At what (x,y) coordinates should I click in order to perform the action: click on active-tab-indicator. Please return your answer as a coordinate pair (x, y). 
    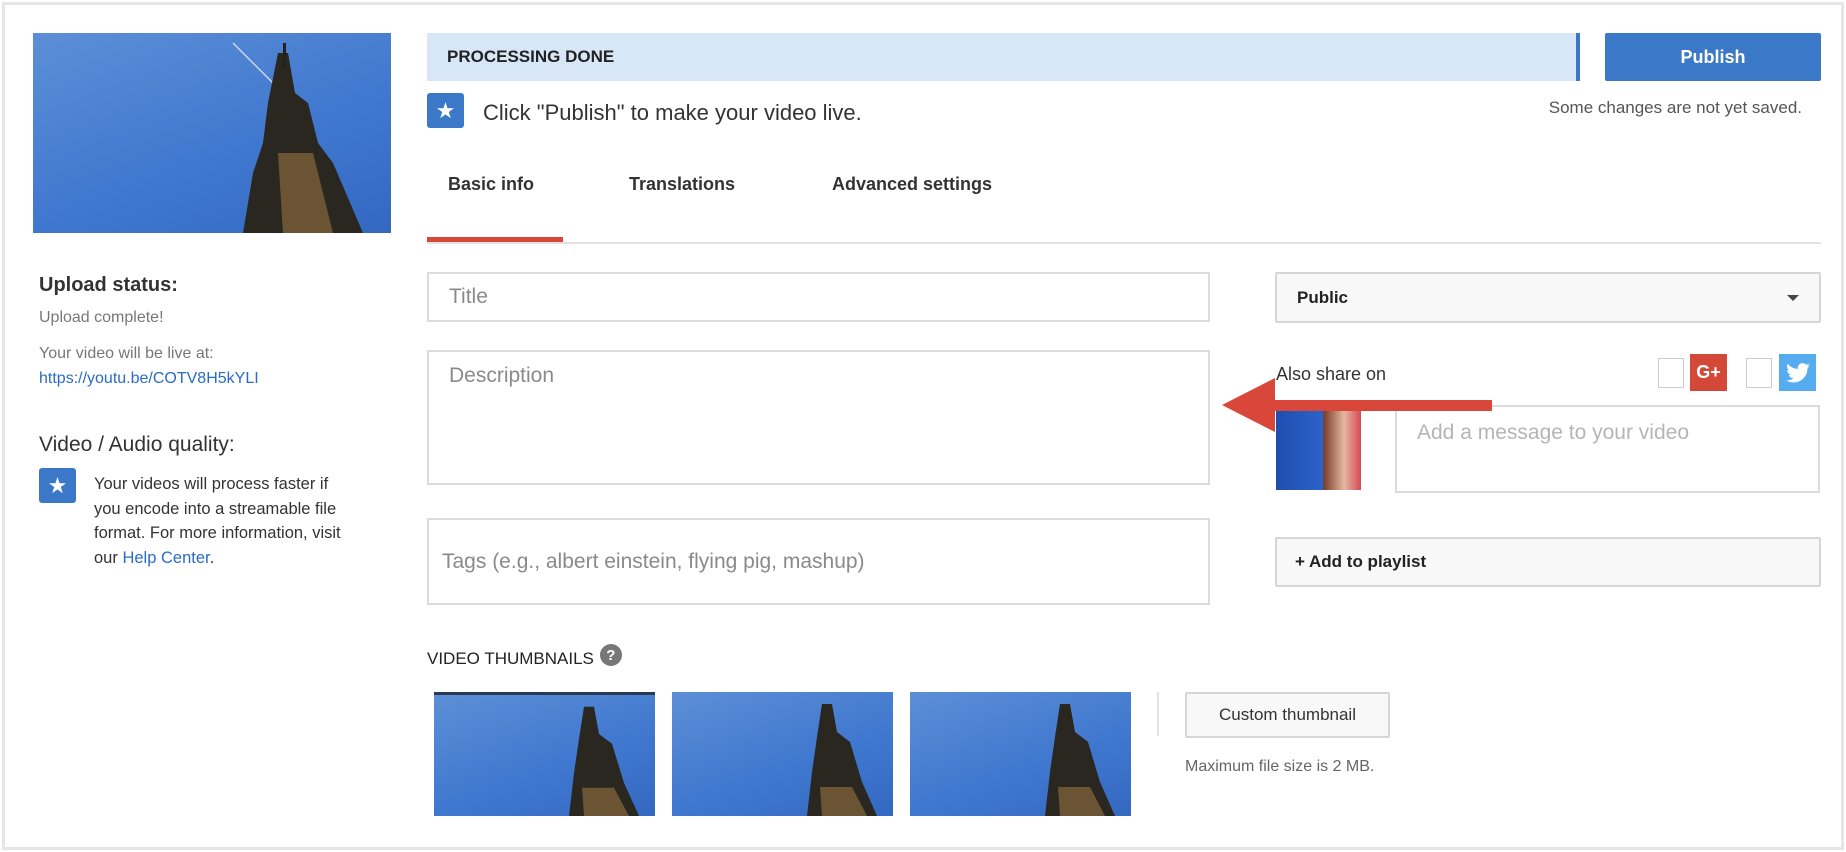
    Looking at the image, I should click on (495, 239).